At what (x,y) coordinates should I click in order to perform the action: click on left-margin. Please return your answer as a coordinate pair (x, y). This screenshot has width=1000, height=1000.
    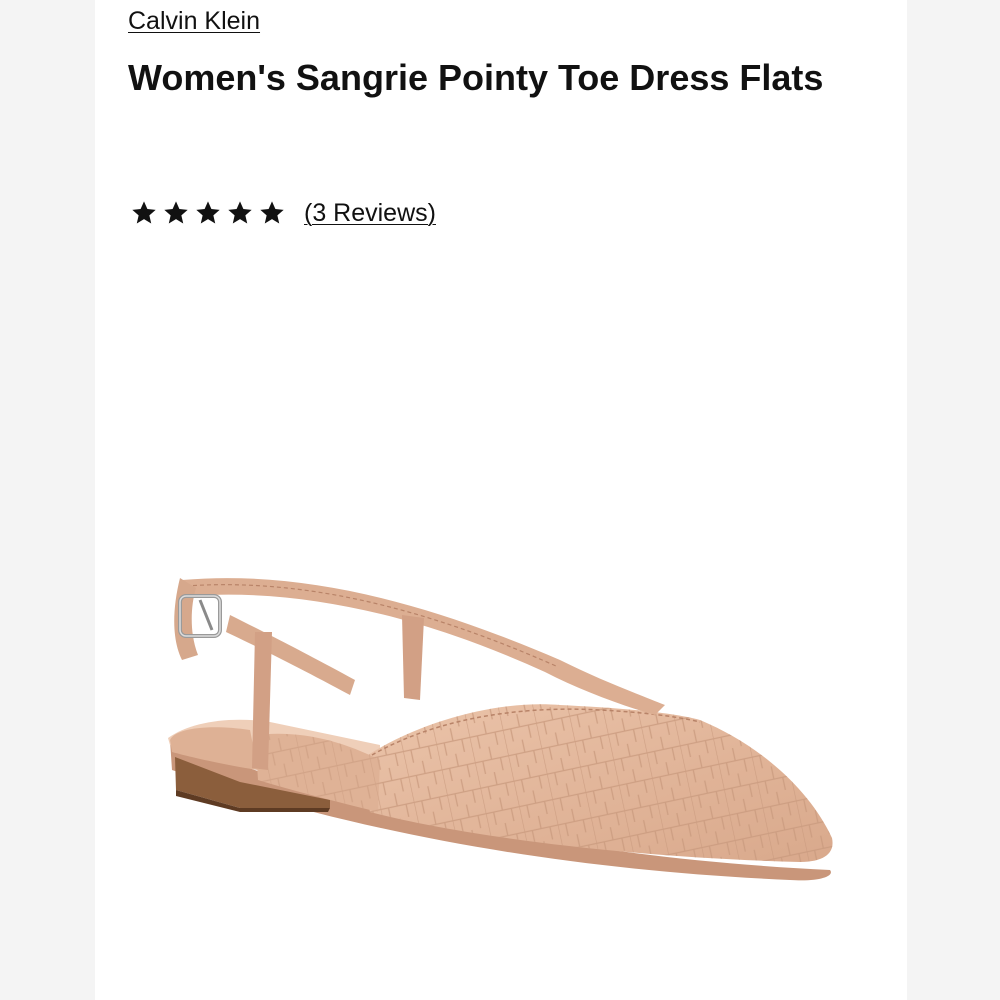
    Looking at the image, I should click on (47, 500).